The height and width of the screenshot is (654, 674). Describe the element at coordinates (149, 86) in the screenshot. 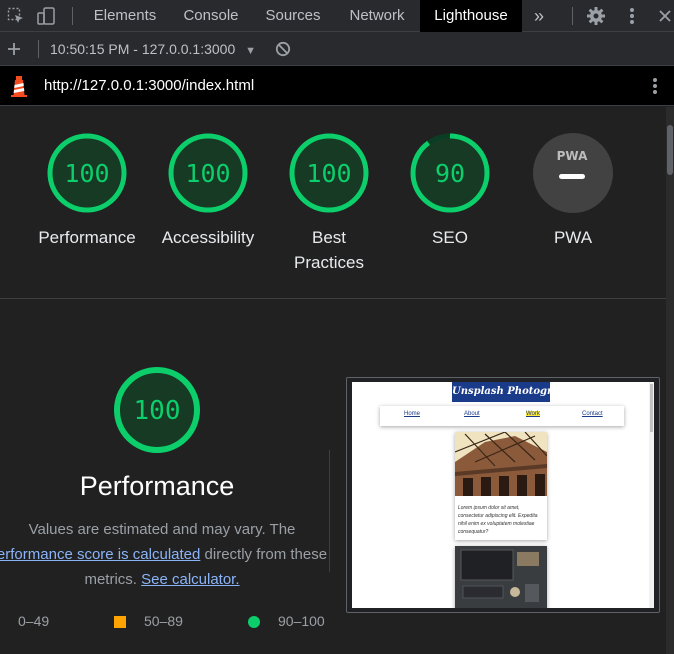

I see `report-url: http://127.0.0.1:3000/index.html` at that location.